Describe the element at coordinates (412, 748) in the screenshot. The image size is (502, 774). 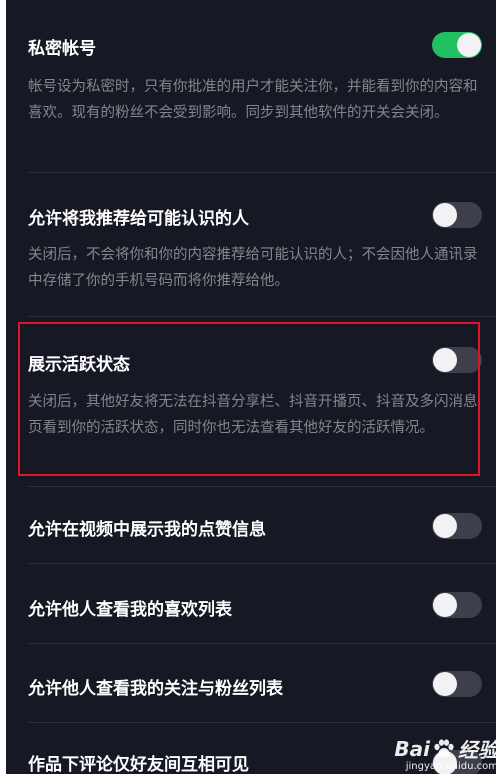
I see `watermark-brand: Bai` at that location.